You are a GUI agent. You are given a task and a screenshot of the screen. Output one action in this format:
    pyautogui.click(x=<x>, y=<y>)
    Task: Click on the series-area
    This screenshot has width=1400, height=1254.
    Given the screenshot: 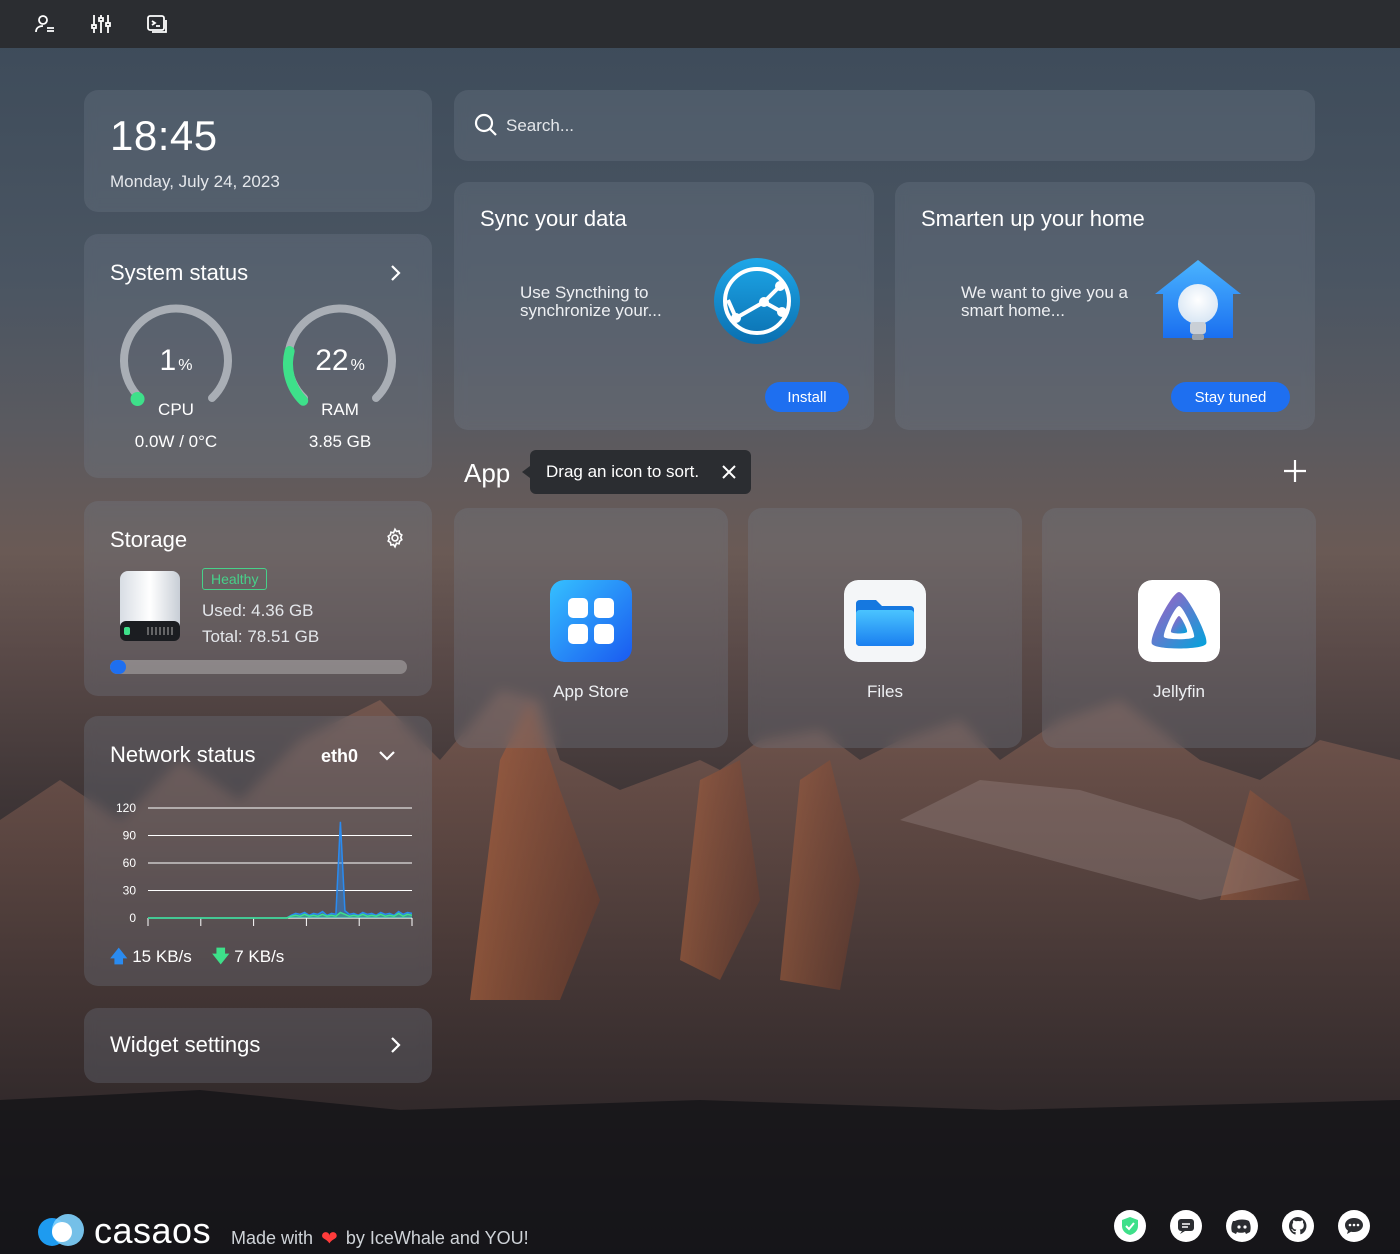 What is the action you would take?
    pyautogui.click(x=280, y=869)
    